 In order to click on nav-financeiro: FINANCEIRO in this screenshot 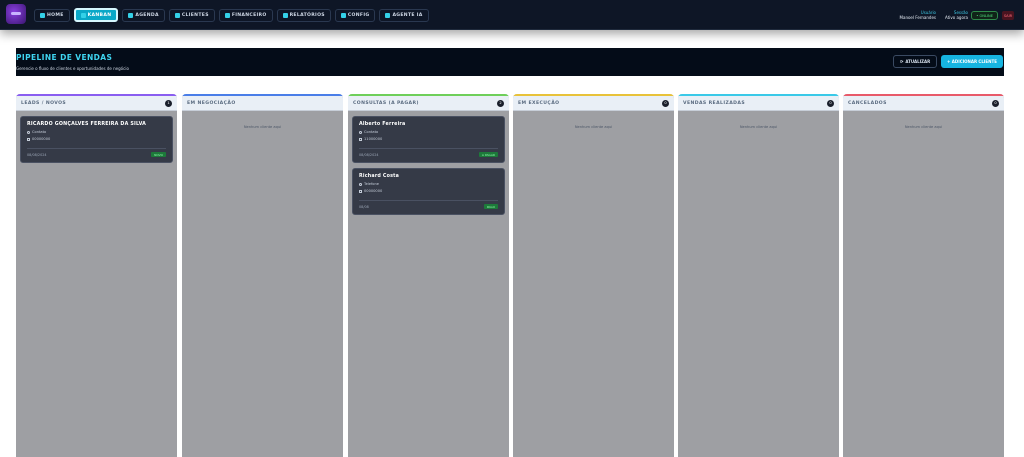, I will do `click(245, 15)`.